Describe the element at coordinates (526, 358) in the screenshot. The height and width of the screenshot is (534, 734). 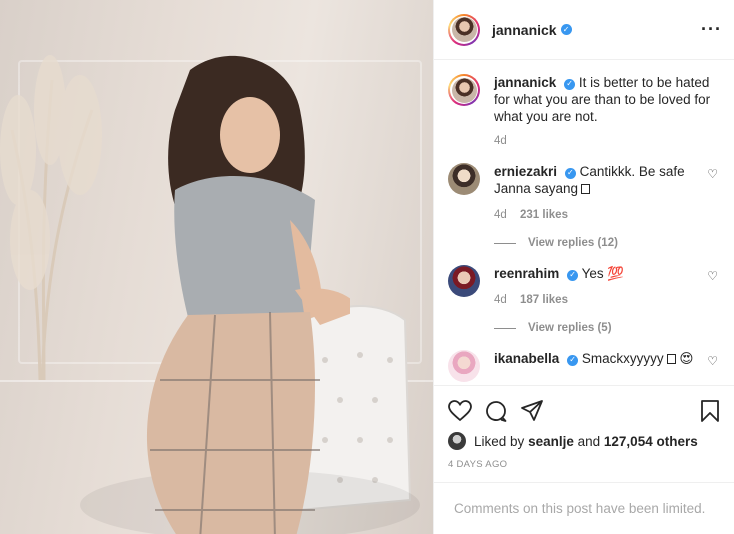
I see `comment-username: ikanabella` at that location.